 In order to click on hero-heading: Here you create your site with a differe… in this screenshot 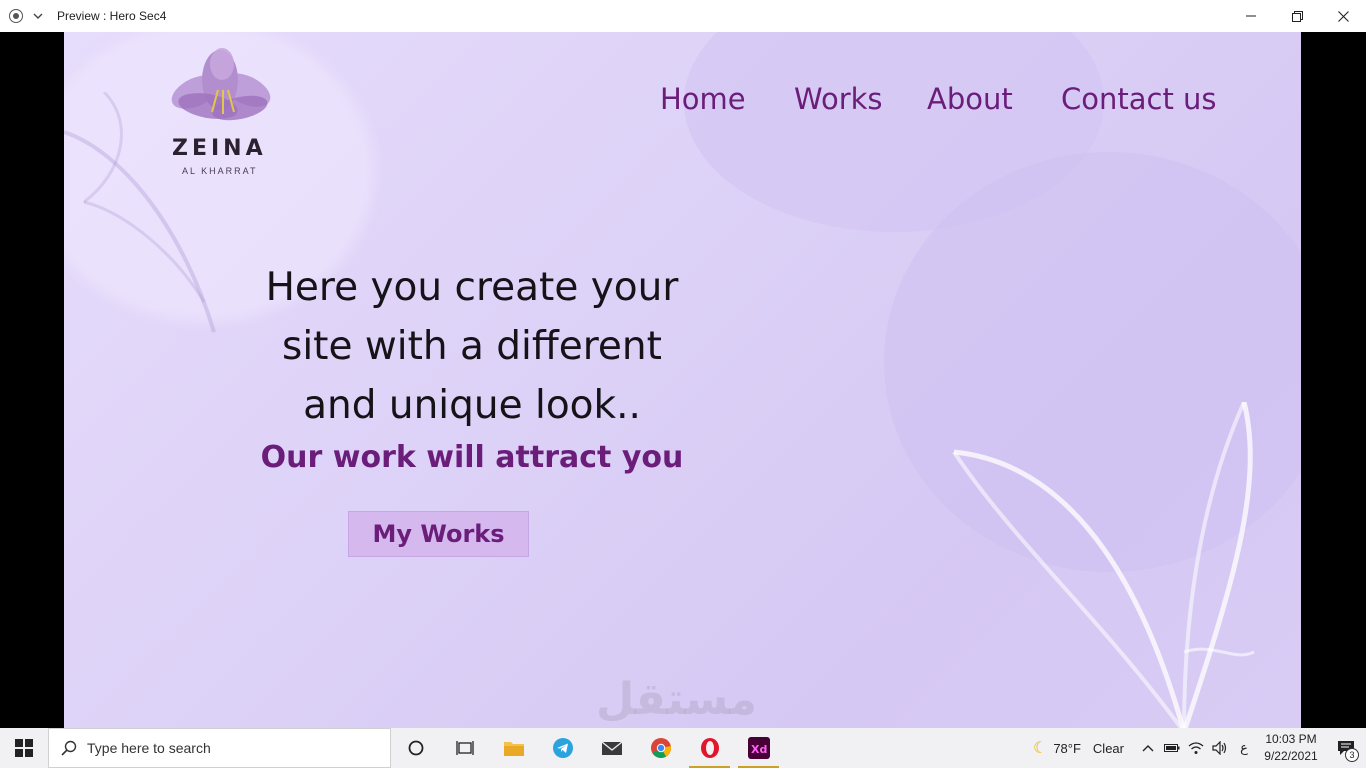, I will do `click(472, 346)`.